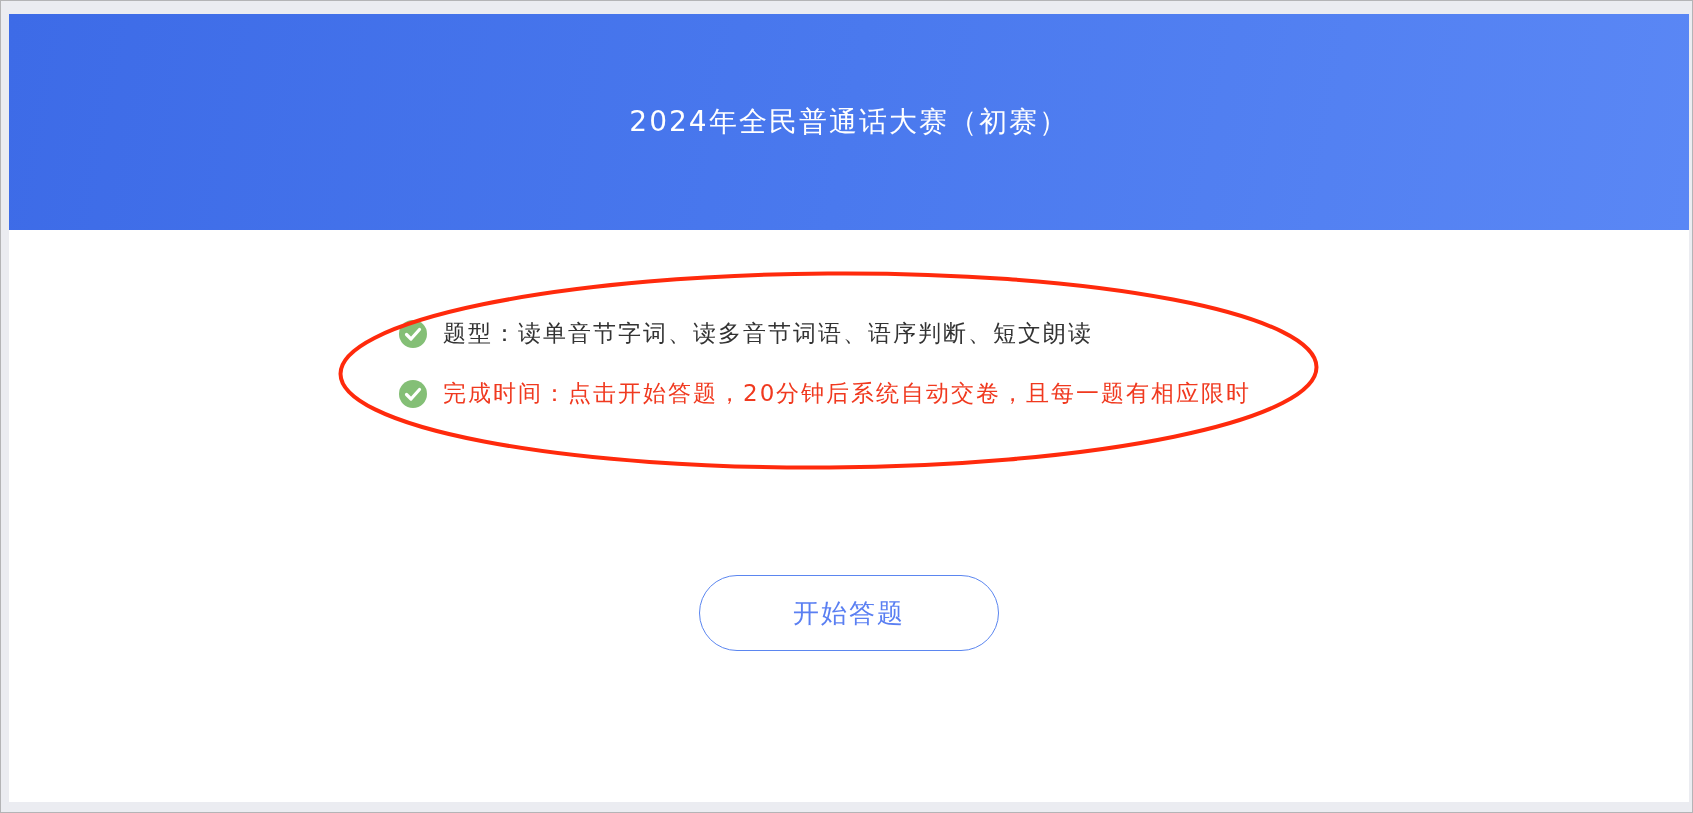  Describe the element at coordinates (849, 613) in the screenshot. I see `start-button: 开始答题` at that location.